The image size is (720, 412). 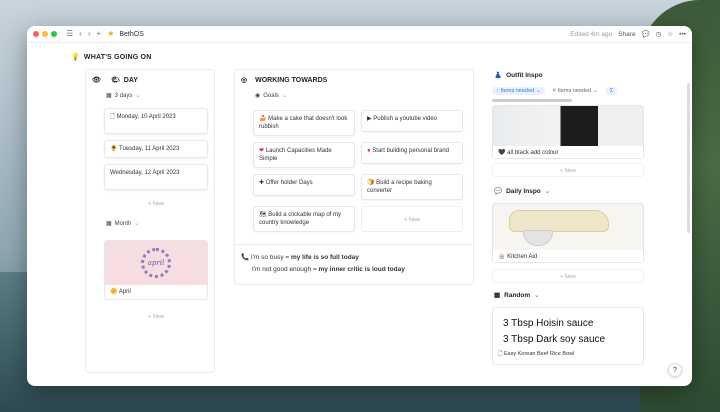 What do you see at coordinates (626, 34) in the screenshot?
I see `share-button: Share` at bounding box center [626, 34].